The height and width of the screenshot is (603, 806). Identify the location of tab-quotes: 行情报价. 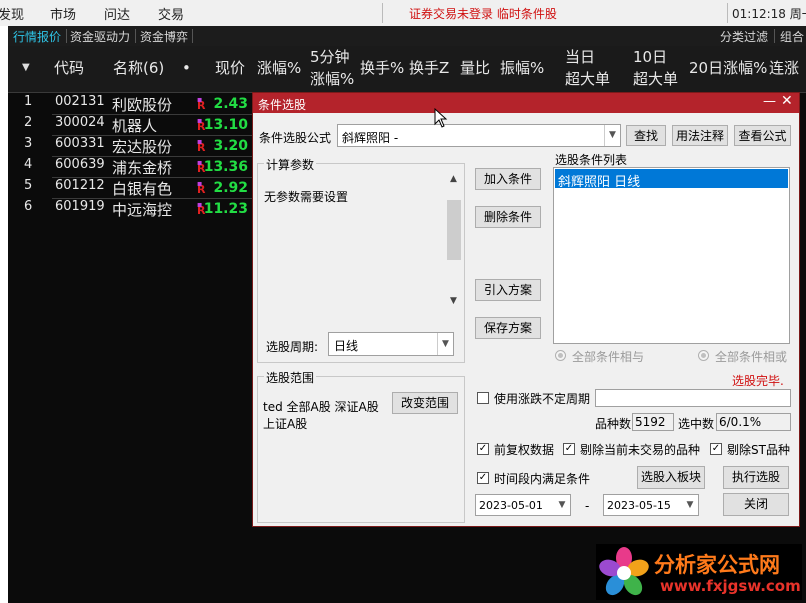
(37, 36).